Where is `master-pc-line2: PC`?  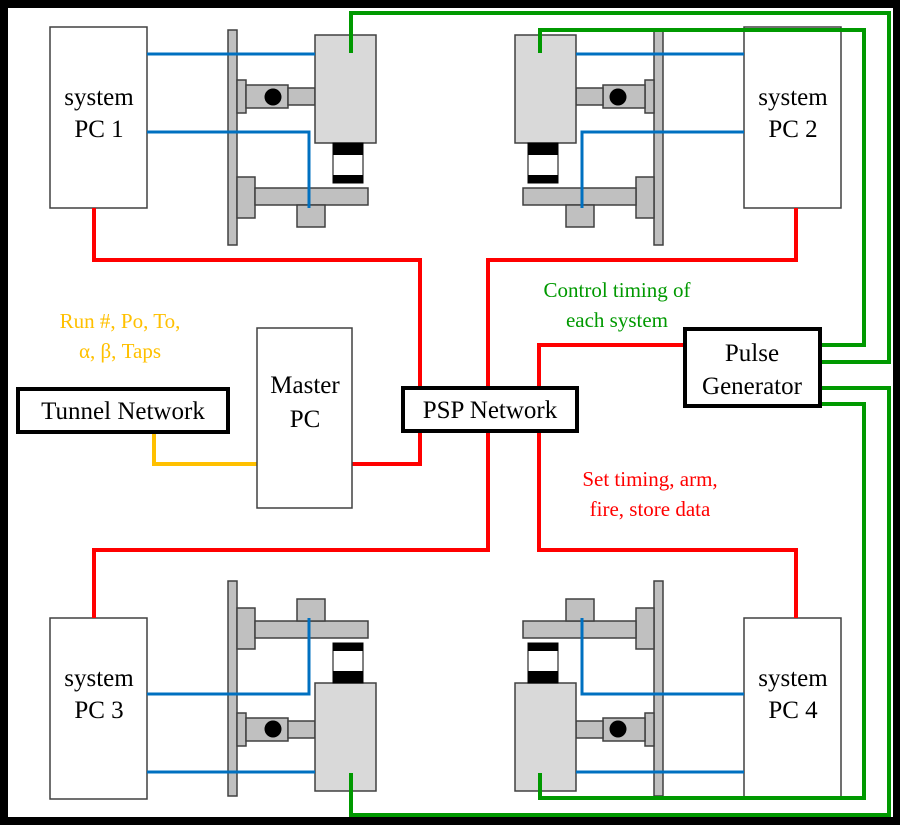 master-pc-line2: PC is located at coordinates (305, 419).